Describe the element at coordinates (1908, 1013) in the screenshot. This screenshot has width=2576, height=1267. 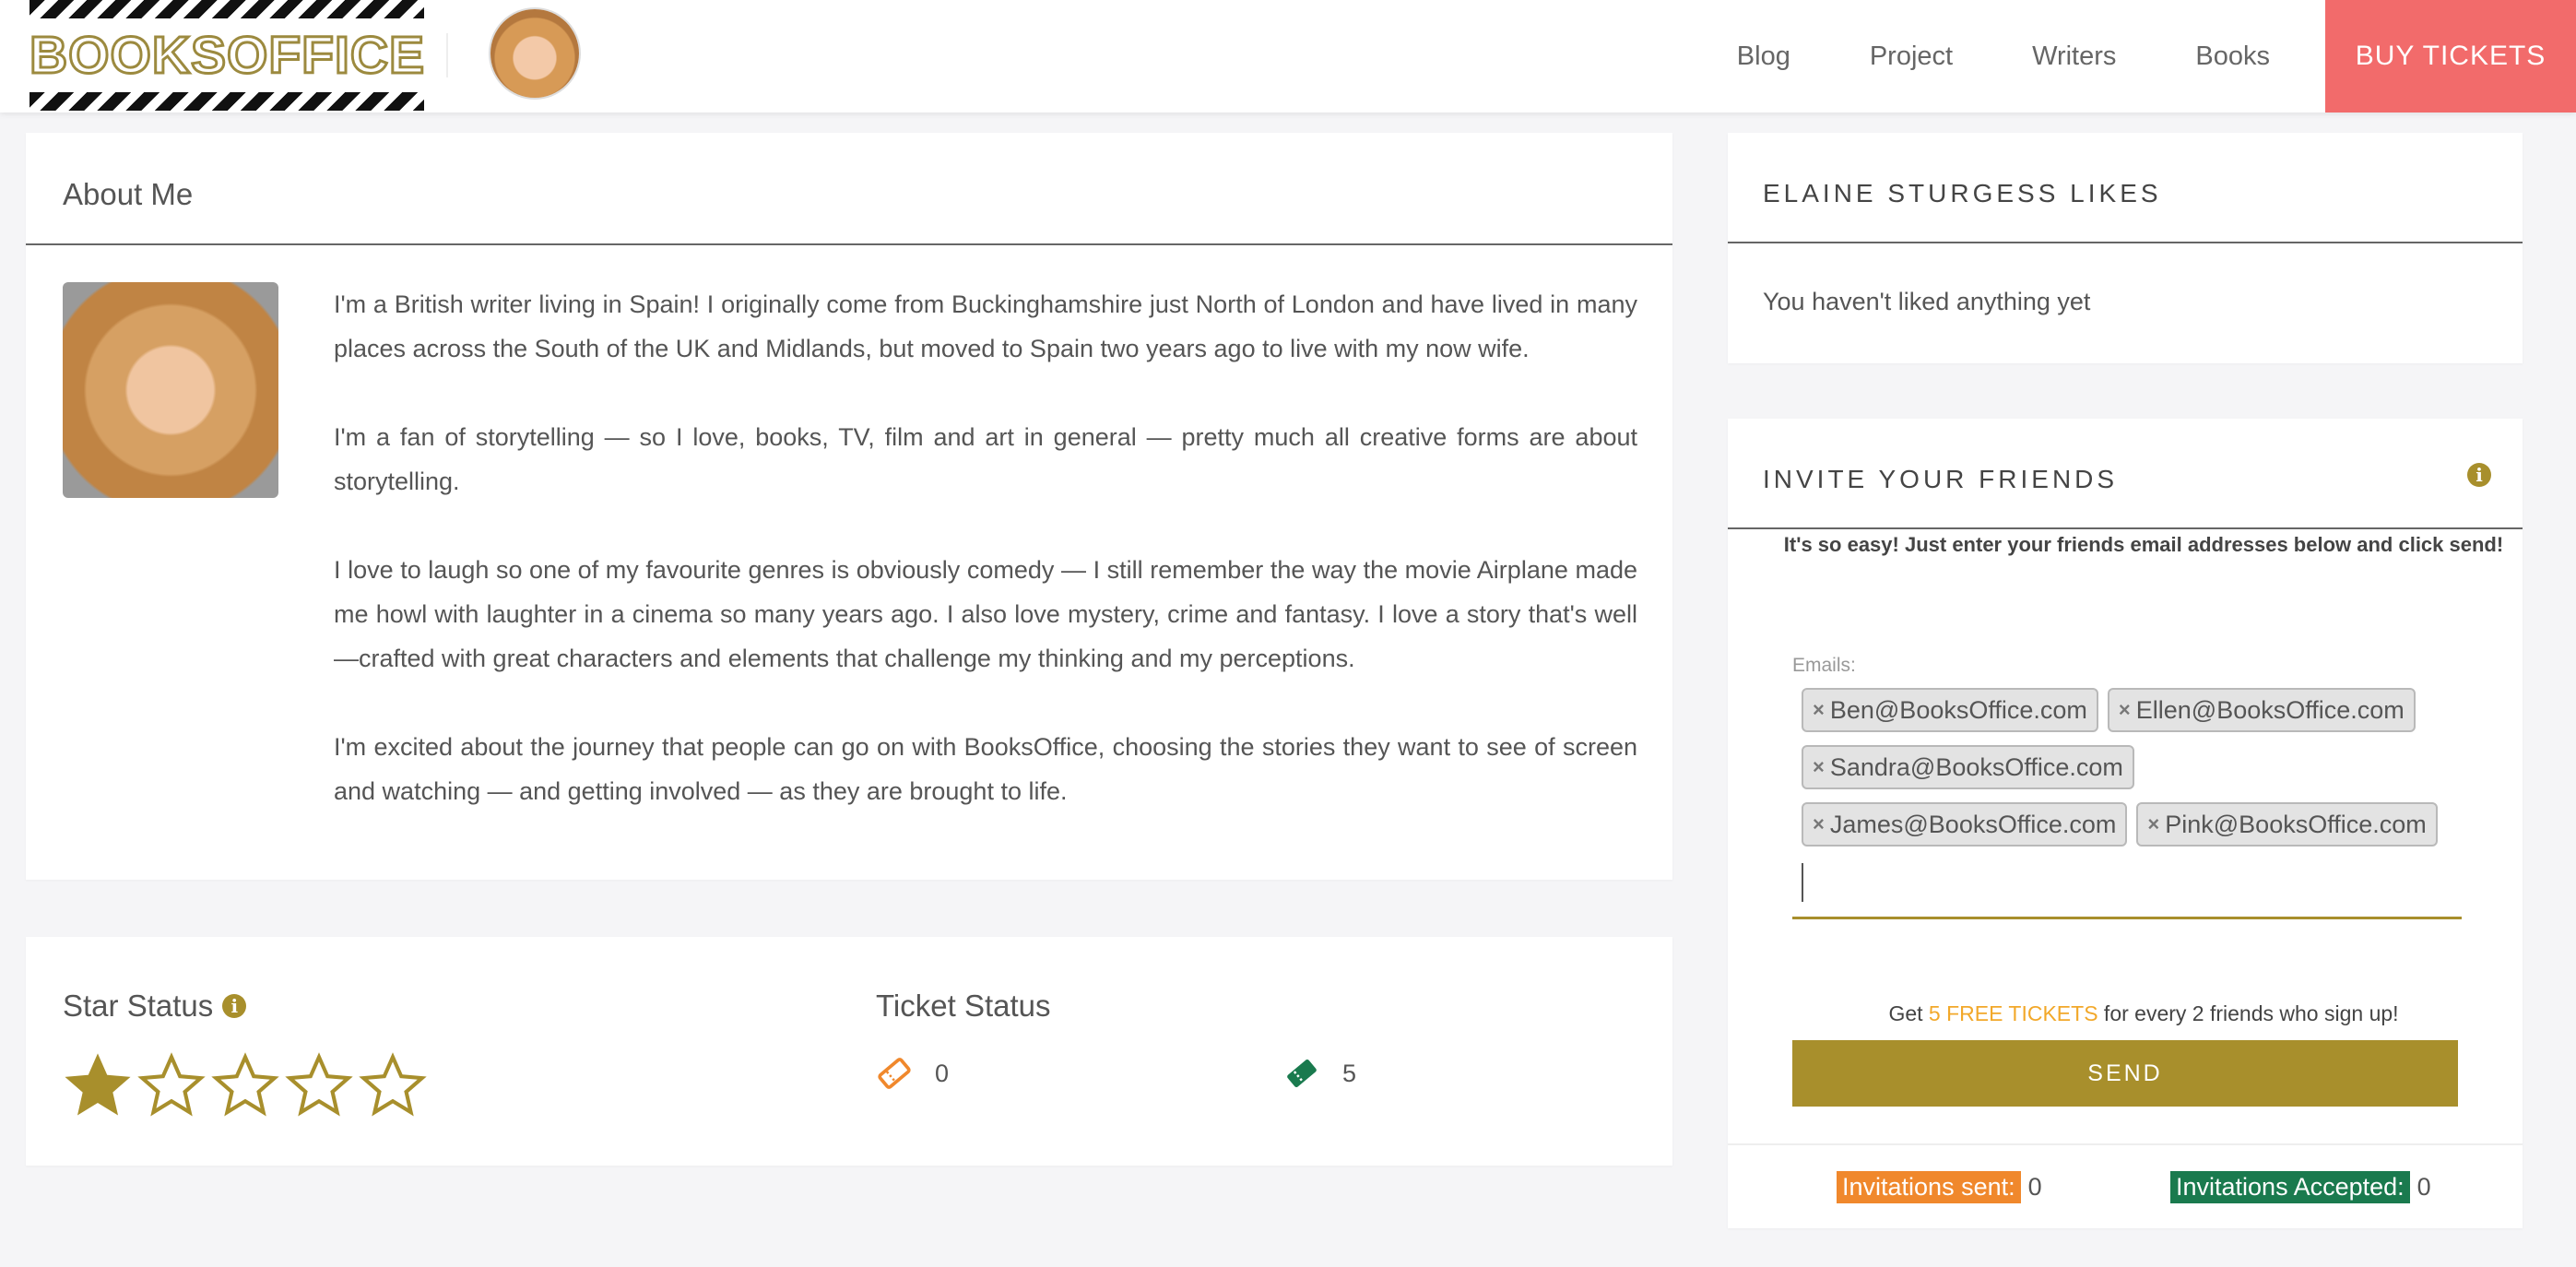
I see `promo-prefix: Get` at that location.